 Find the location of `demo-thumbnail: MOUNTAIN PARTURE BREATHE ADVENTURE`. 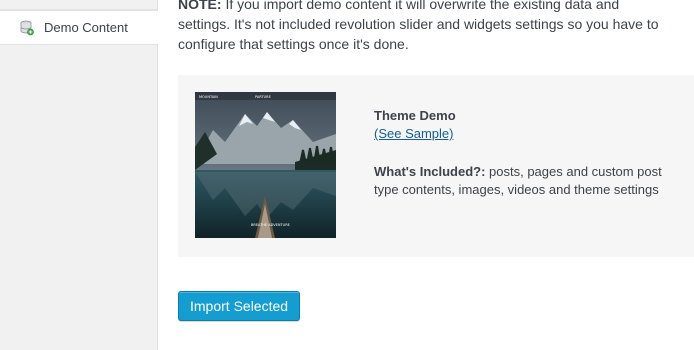

demo-thumbnail: MOUNTAIN PARTURE BREATHE ADVENTURE is located at coordinates (265, 165).